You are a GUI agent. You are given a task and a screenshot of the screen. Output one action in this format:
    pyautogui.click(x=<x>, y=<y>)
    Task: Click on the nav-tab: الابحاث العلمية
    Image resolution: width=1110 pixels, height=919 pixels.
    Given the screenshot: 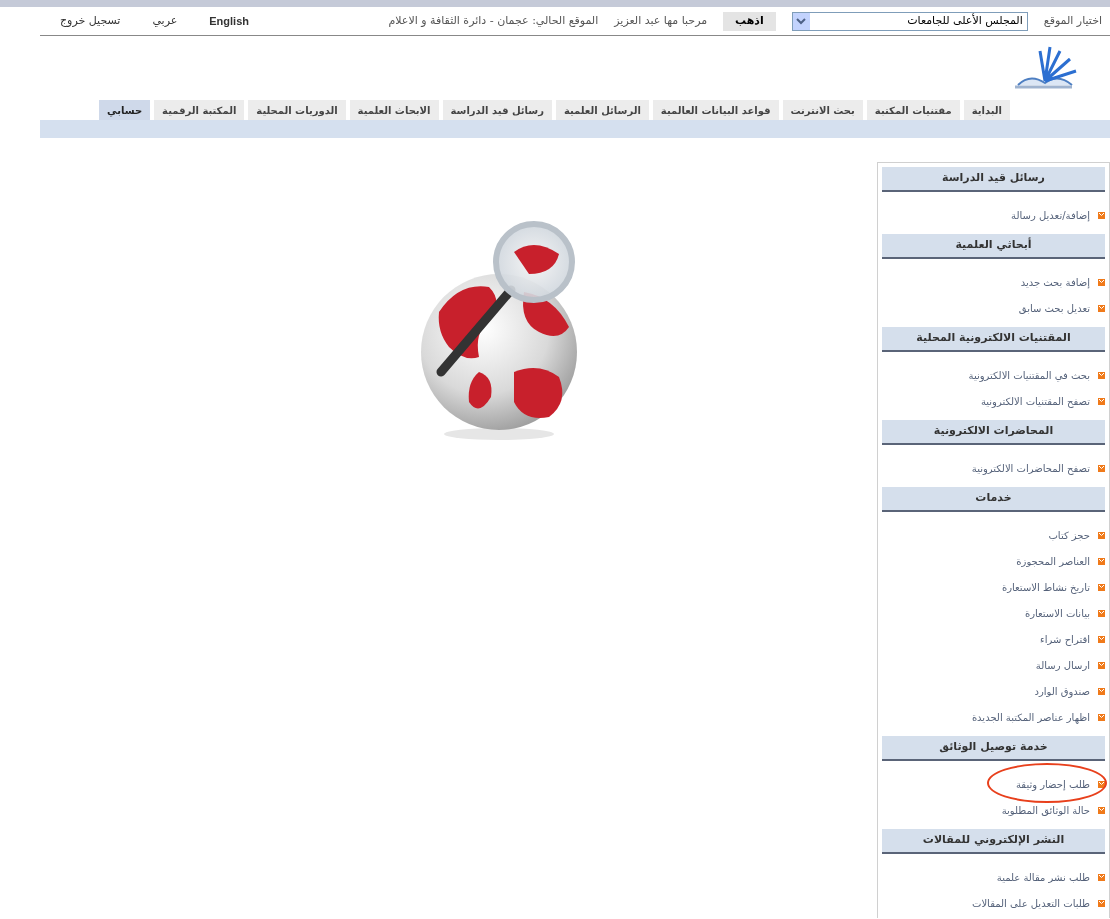 What is the action you would take?
    pyautogui.click(x=394, y=110)
    